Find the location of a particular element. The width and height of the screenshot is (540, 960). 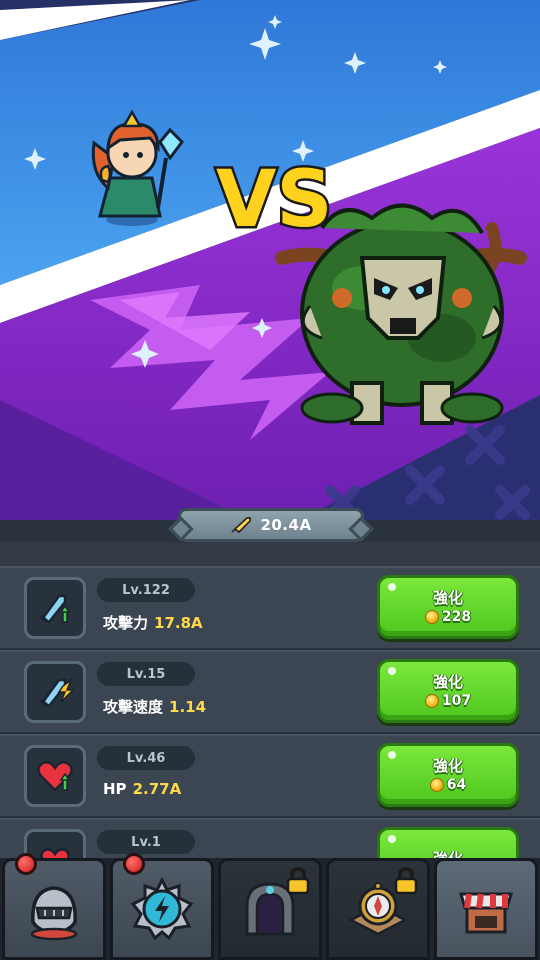

stat-line: 攻擊力 17.8A is located at coordinates (153, 622).